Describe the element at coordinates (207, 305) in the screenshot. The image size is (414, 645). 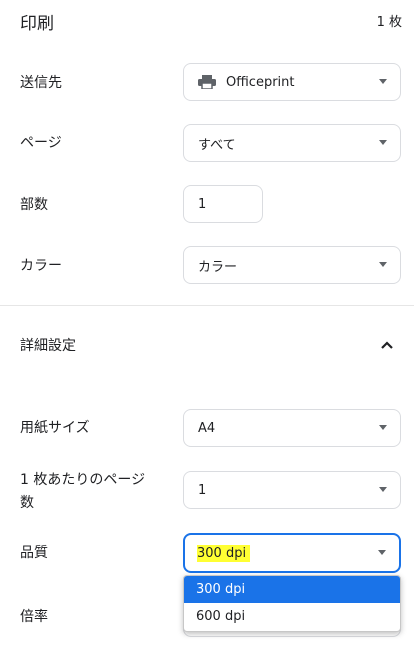
I see `section-divider` at that location.